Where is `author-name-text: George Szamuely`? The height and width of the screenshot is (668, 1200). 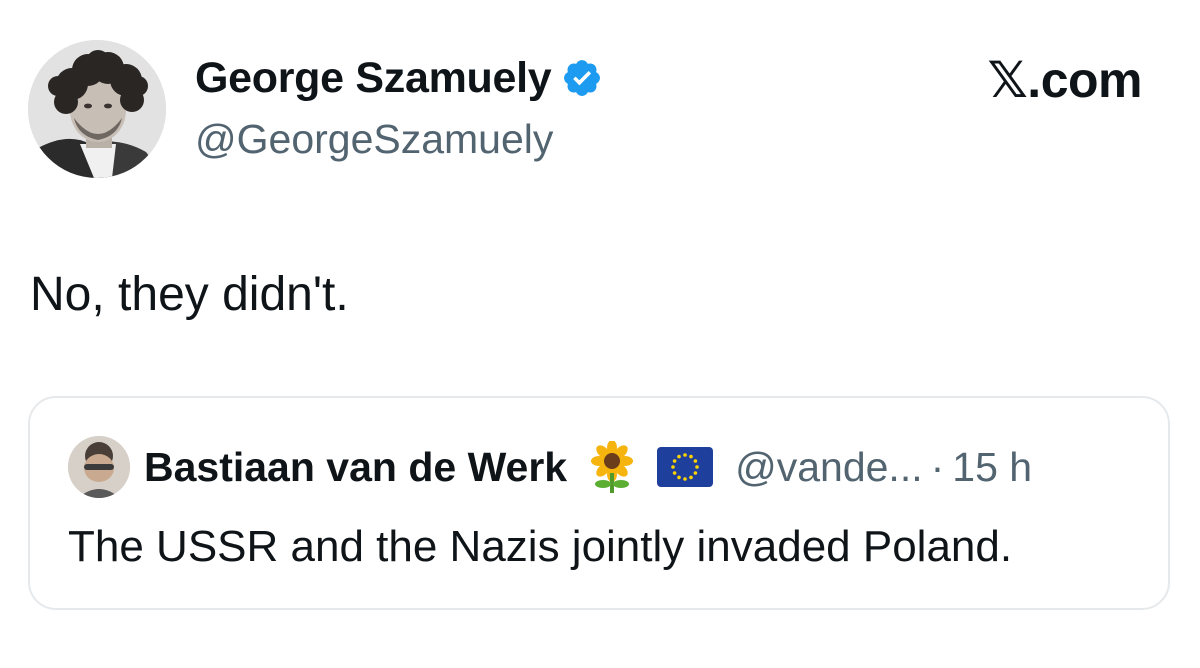 author-name-text: George Szamuely is located at coordinates (373, 78).